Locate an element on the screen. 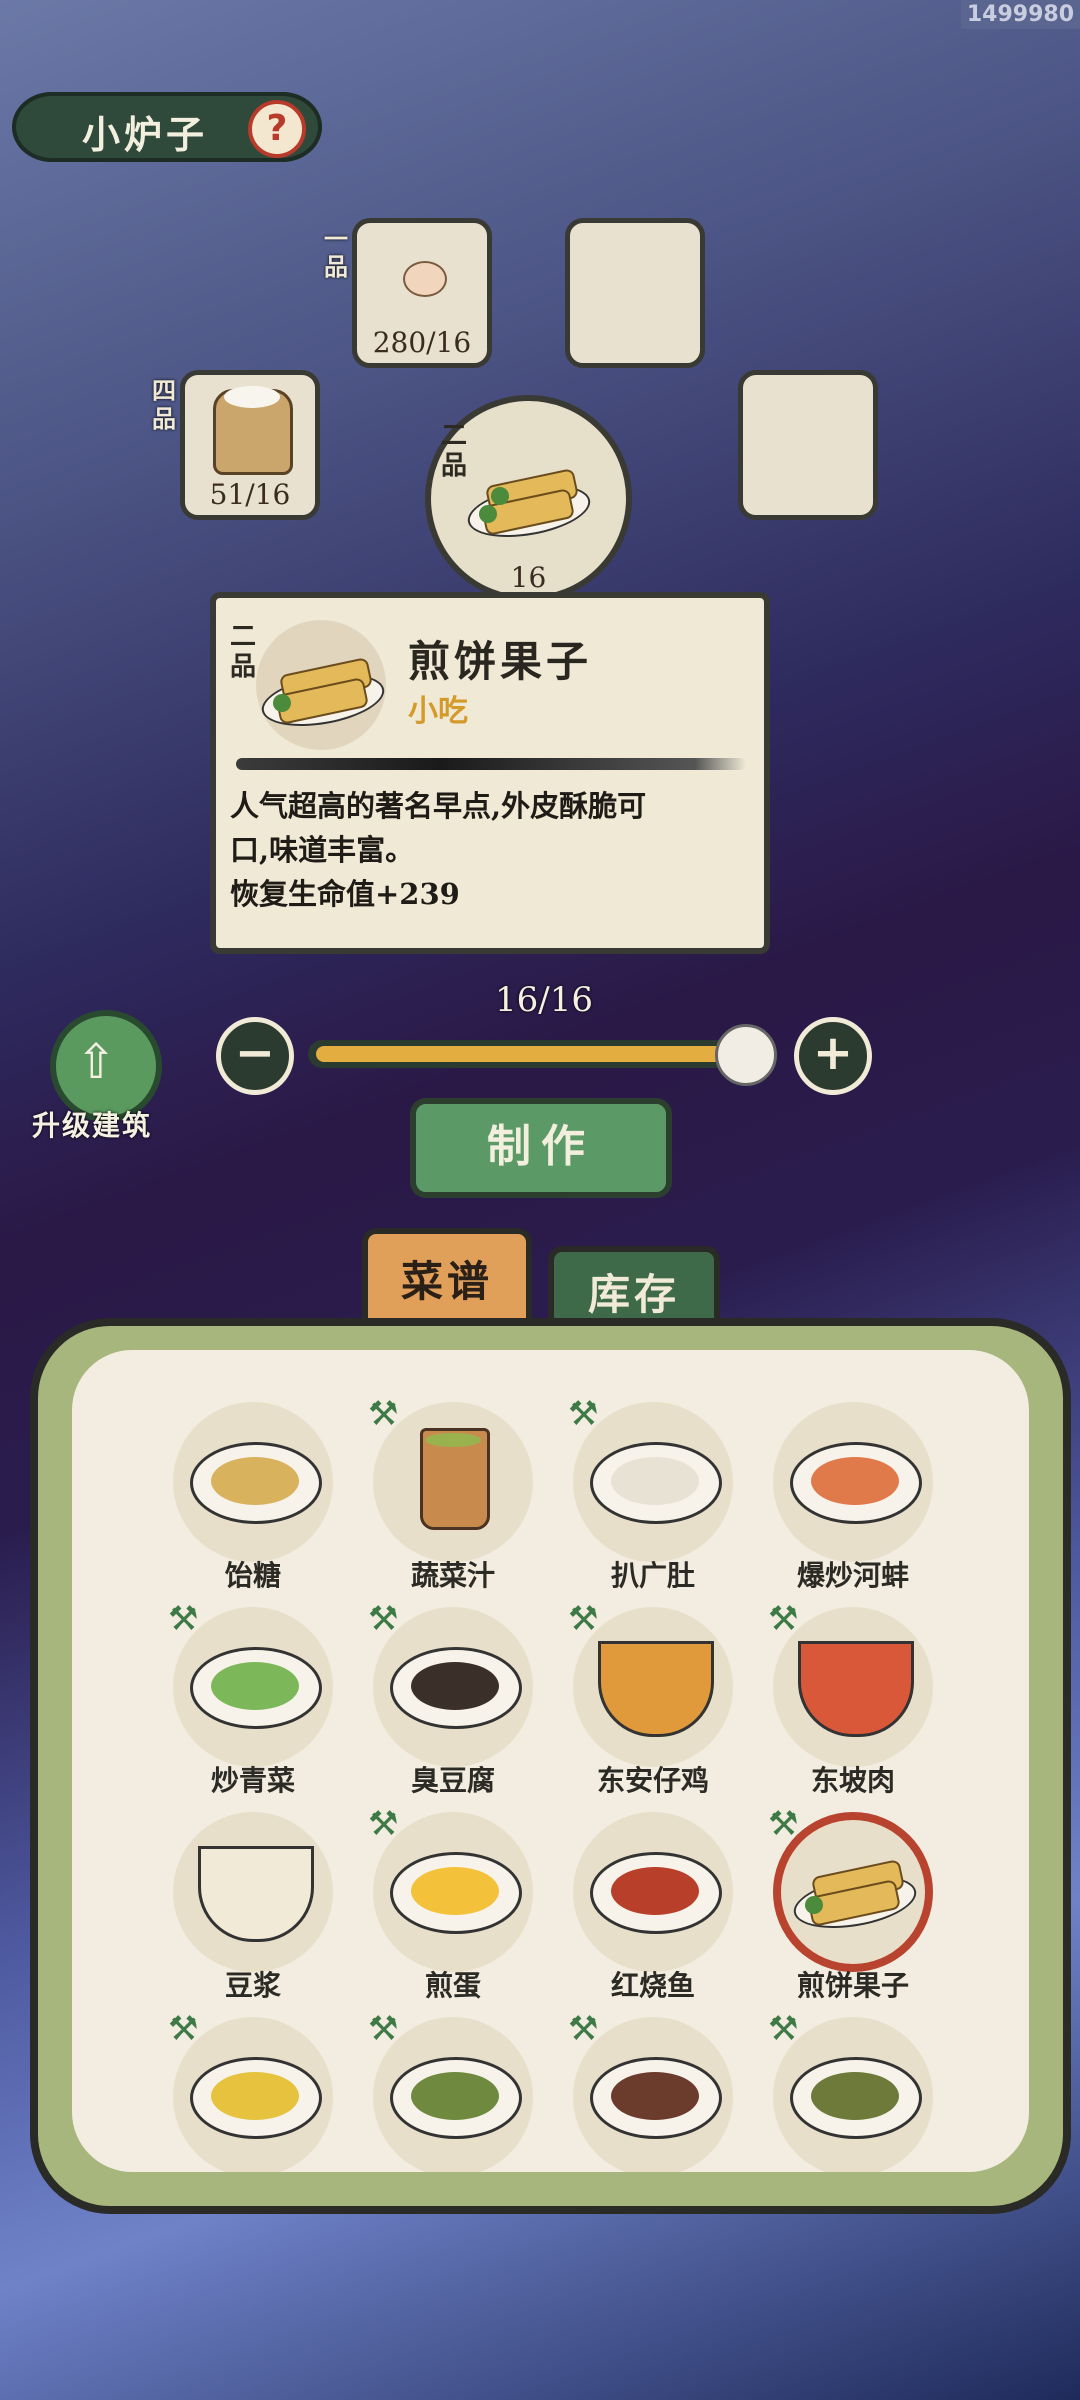  recipe-item: ⚒ 煎饼果子 is located at coordinates (853, 1903).